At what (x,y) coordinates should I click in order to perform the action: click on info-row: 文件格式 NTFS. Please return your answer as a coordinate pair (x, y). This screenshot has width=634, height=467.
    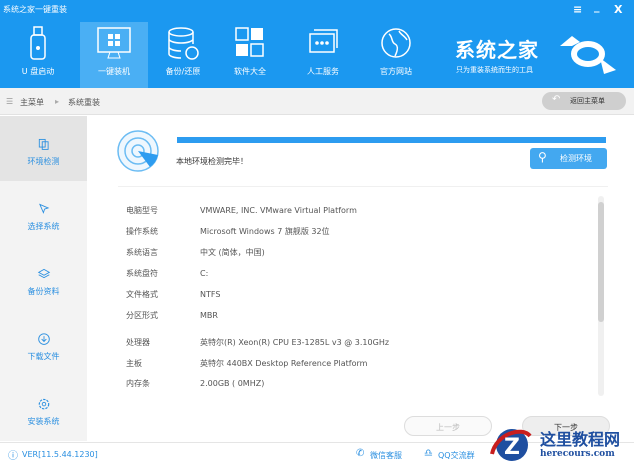
    Looking at the image, I should click on (173, 294).